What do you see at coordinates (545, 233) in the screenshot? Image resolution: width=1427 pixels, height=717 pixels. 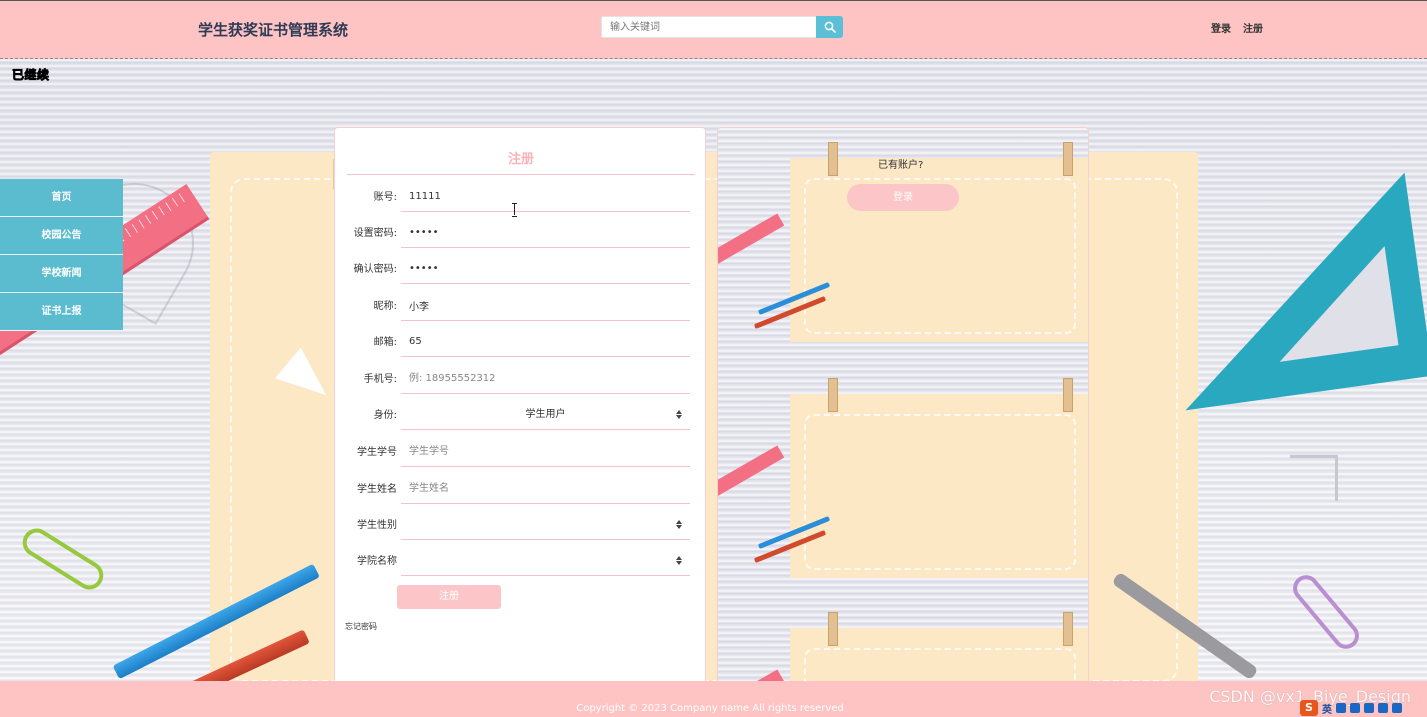 I see `password-input` at bounding box center [545, 233].